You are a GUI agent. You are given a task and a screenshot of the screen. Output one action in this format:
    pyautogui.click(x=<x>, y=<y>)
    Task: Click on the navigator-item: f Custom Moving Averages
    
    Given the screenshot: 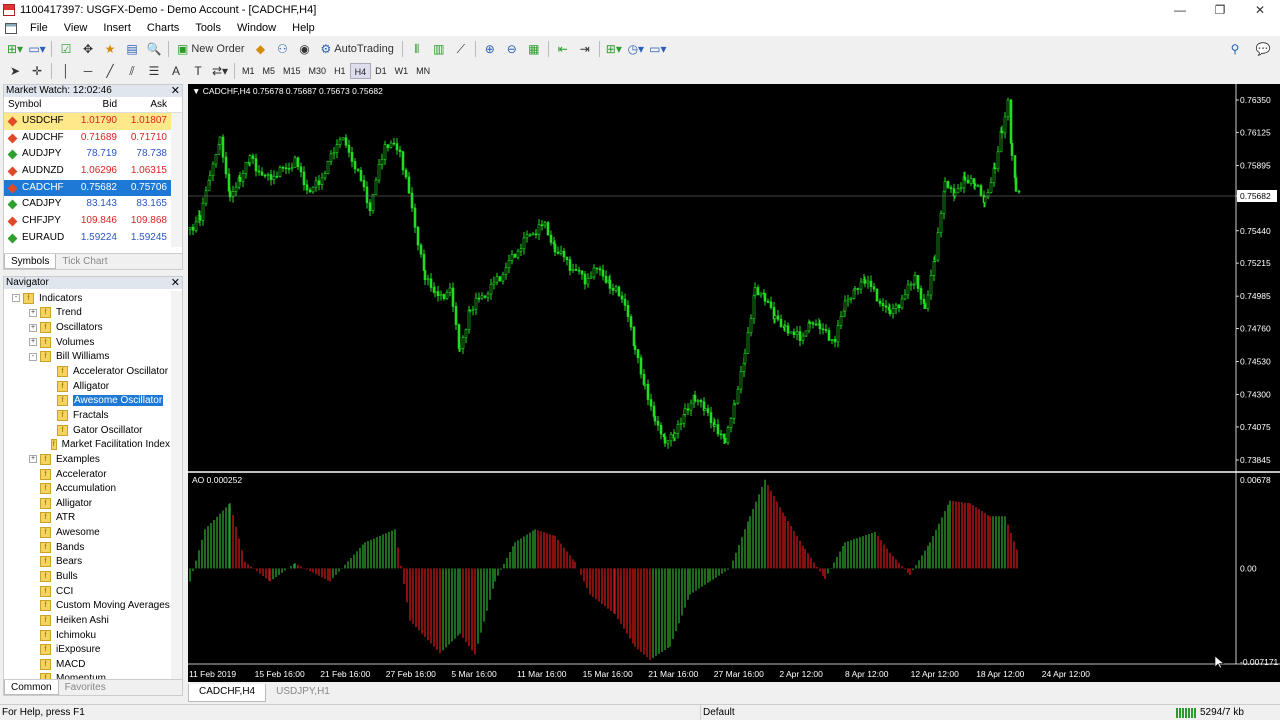 What is the action you would take?
    pyautogui.click(x=87, y=605)
    